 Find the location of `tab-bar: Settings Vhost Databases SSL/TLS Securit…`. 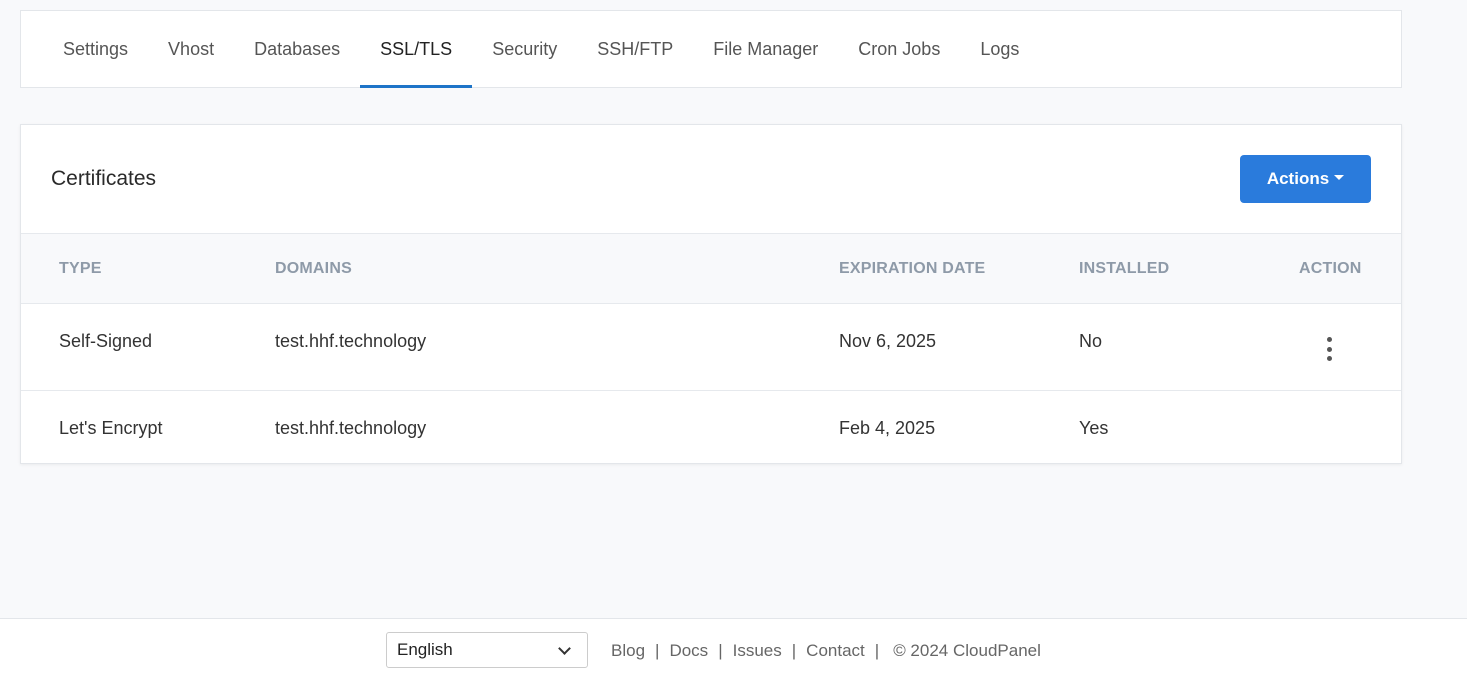

tab-bar: Settings Vhost Databases SSL/TLS Securit… is located at coordinates (541, 49).